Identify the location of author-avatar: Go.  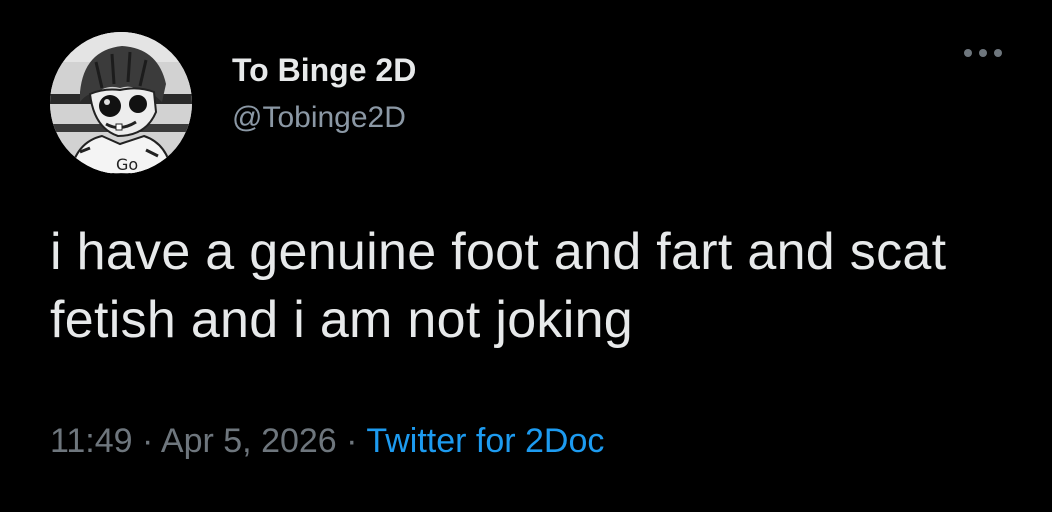
(121, 103).